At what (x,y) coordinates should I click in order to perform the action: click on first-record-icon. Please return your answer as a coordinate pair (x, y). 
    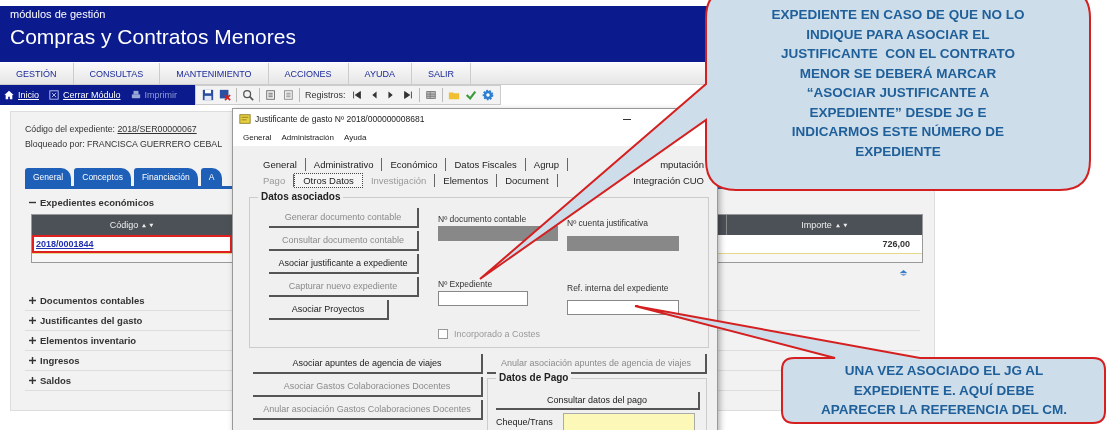
    Looking at the image, I should click on (356, 95).